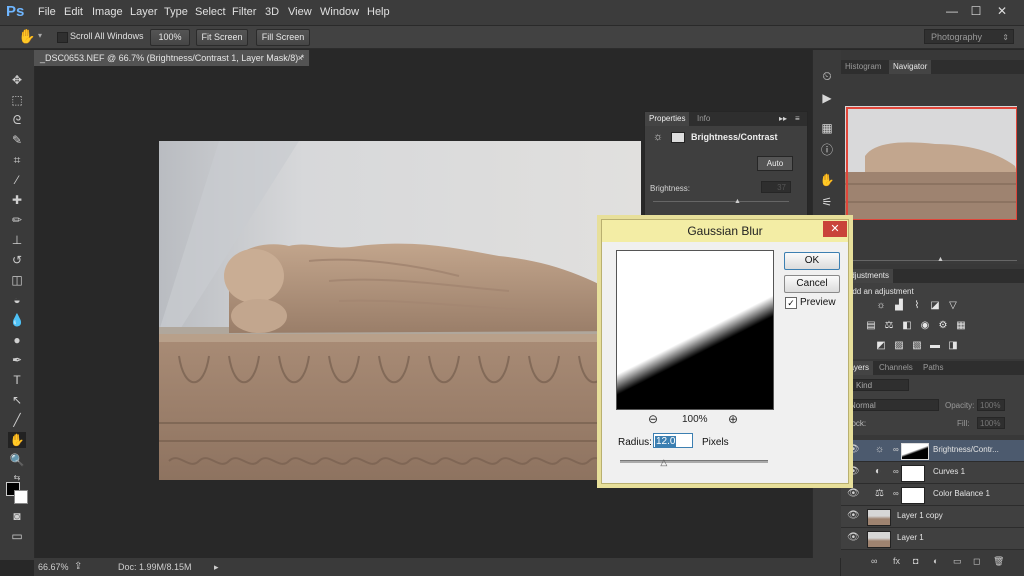 The height and width of the screenshot is (576, 1024). I want to click on blend-mode-select: Normal, so click(892, 405).